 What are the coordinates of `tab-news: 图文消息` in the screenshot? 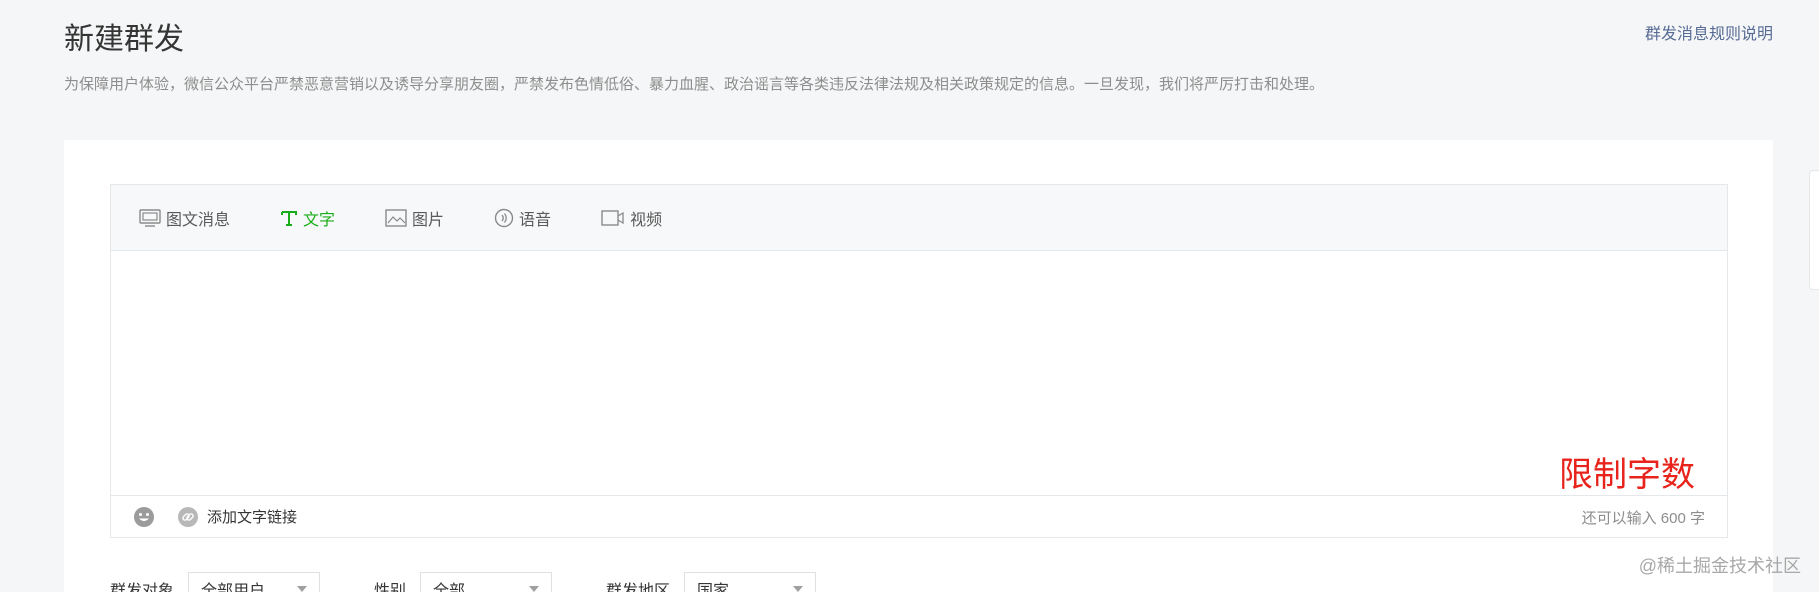 It's located at (184, 218).